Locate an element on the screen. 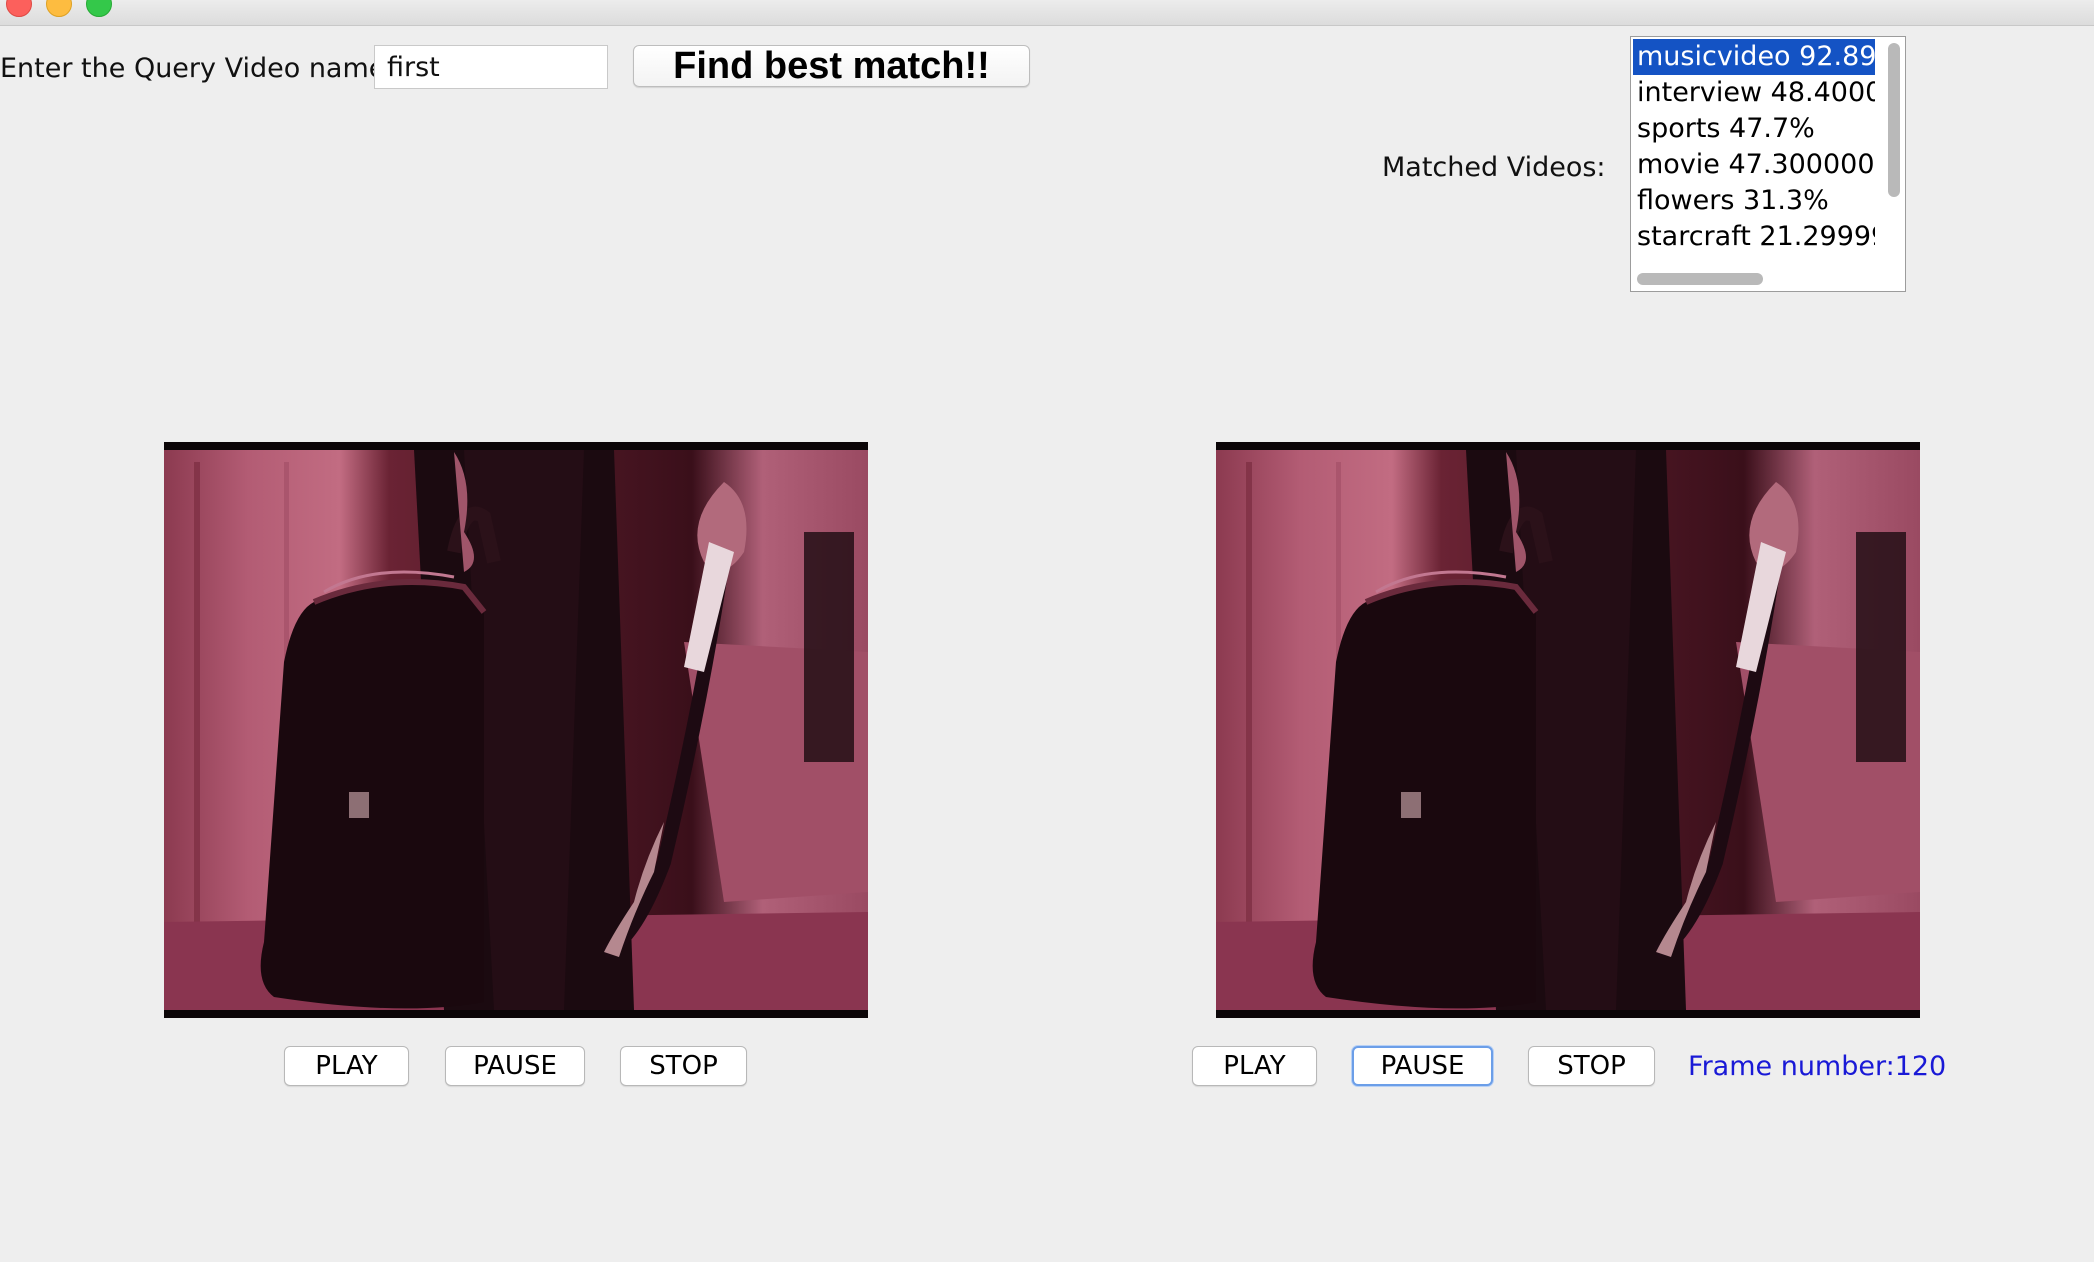  query-stop-button: STOP is located at coordinates (683, 1066).